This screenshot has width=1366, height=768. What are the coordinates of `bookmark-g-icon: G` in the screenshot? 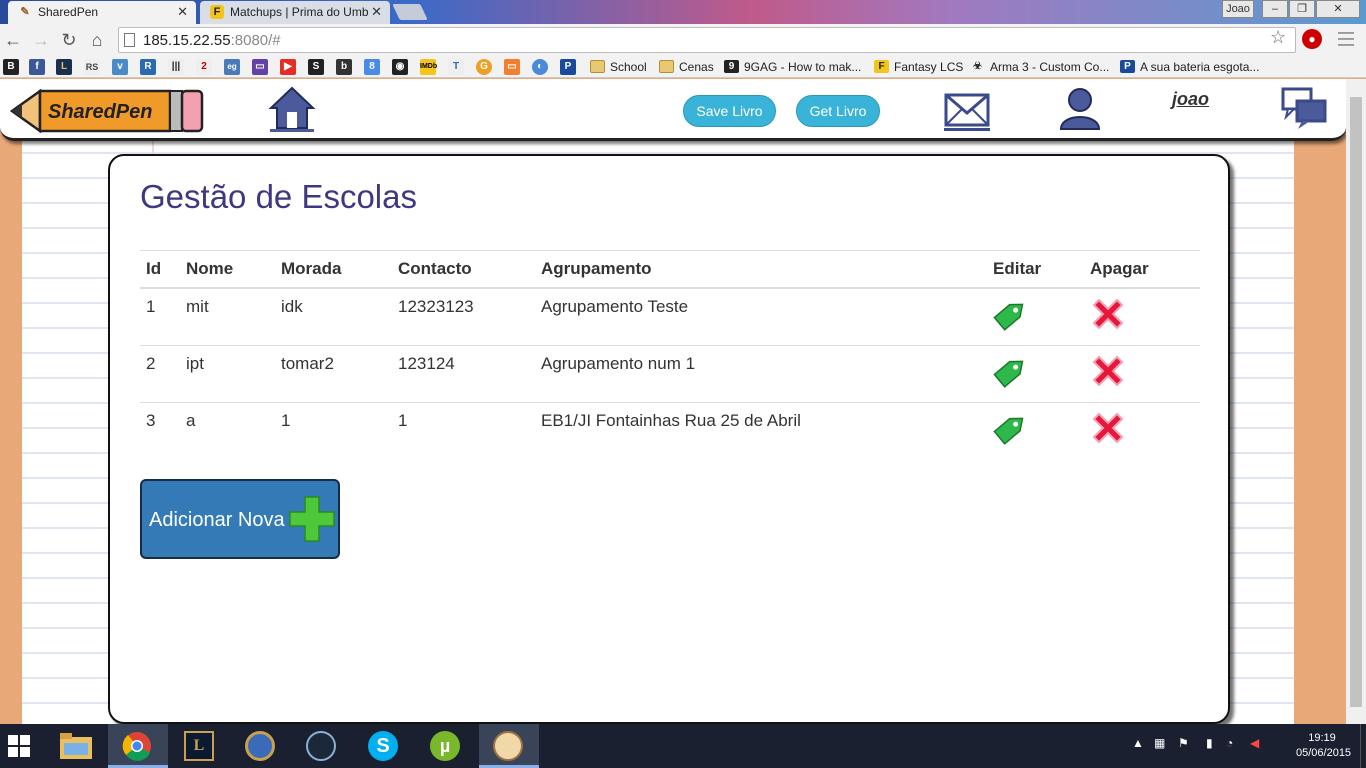 It's located at (484, 67).